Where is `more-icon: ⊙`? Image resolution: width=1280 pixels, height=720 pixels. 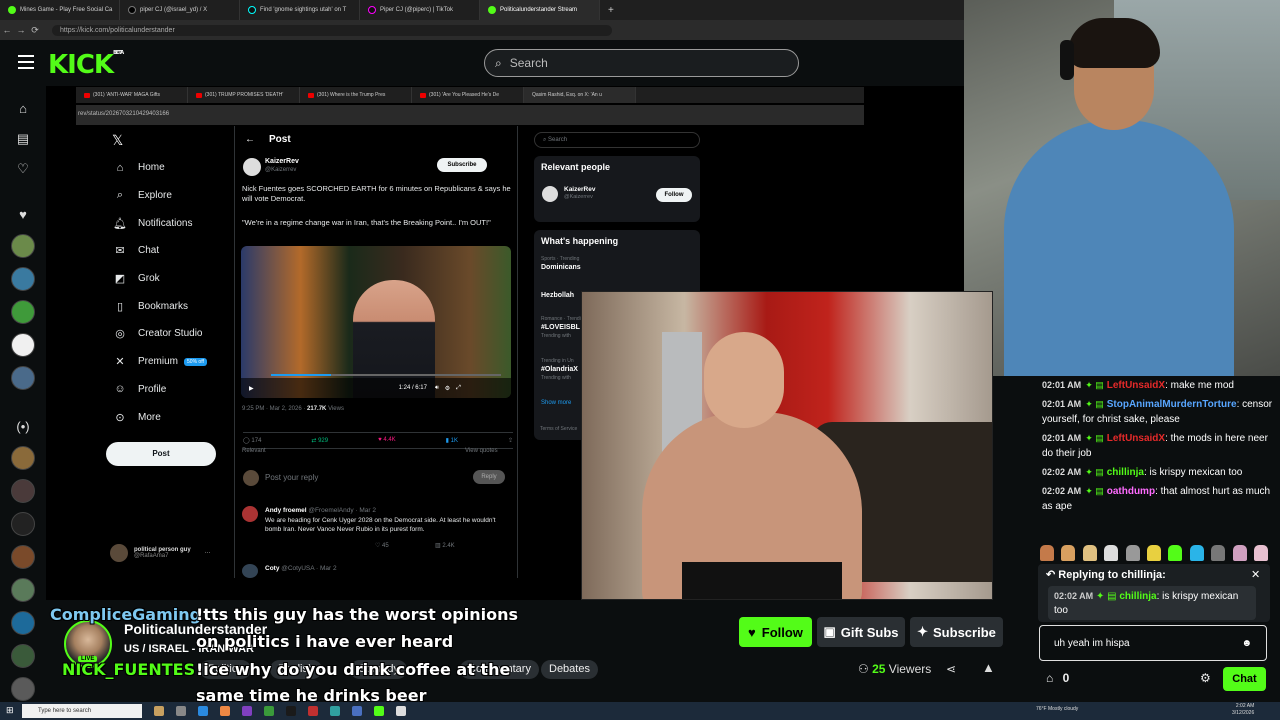
more-icon: ⊙ is located at coordinates (120, 417).